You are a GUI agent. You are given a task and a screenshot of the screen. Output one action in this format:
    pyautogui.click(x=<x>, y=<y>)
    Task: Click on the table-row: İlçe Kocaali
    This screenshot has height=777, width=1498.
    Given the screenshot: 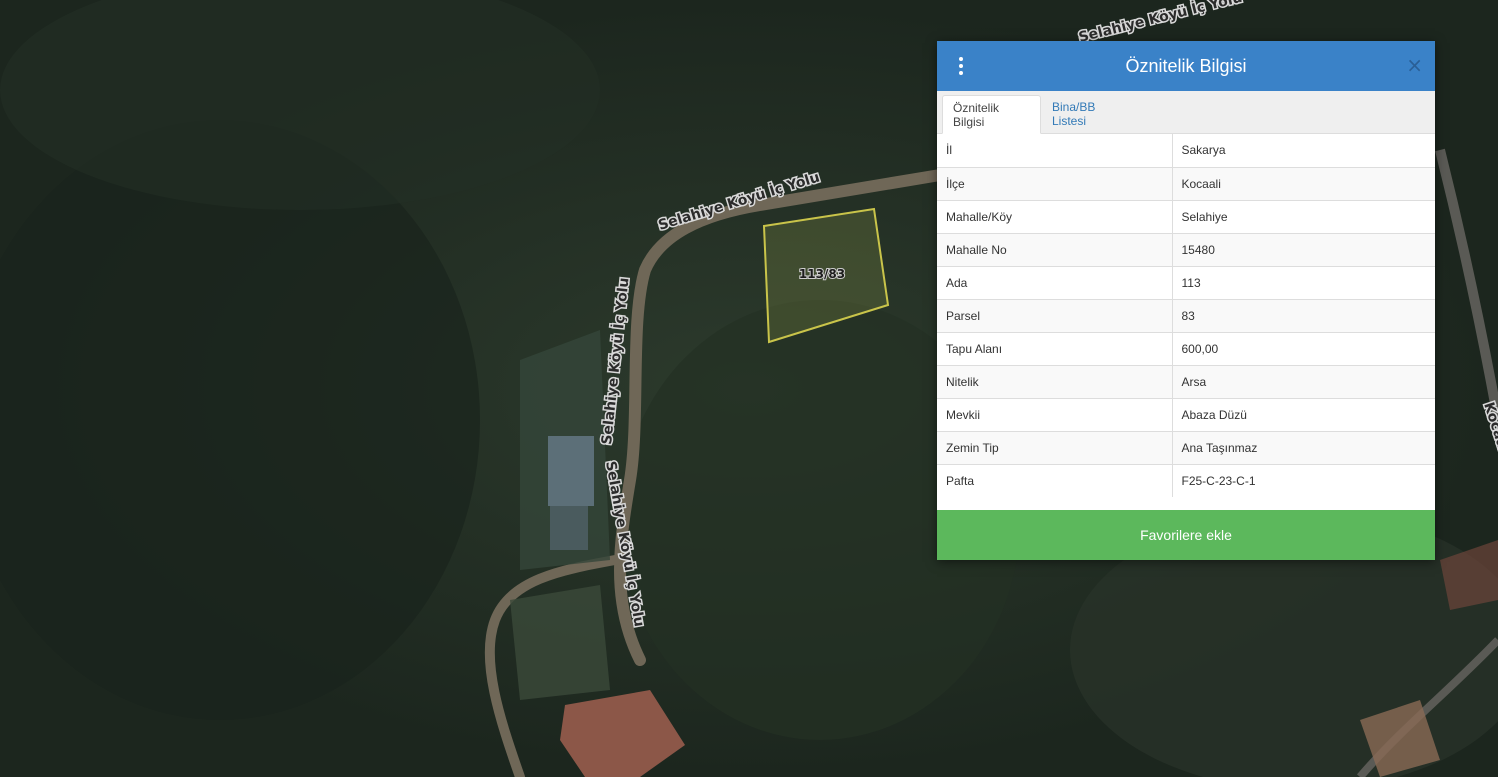 What is the action you would take?
    pyautogui.click(x=1186, y=183)
    